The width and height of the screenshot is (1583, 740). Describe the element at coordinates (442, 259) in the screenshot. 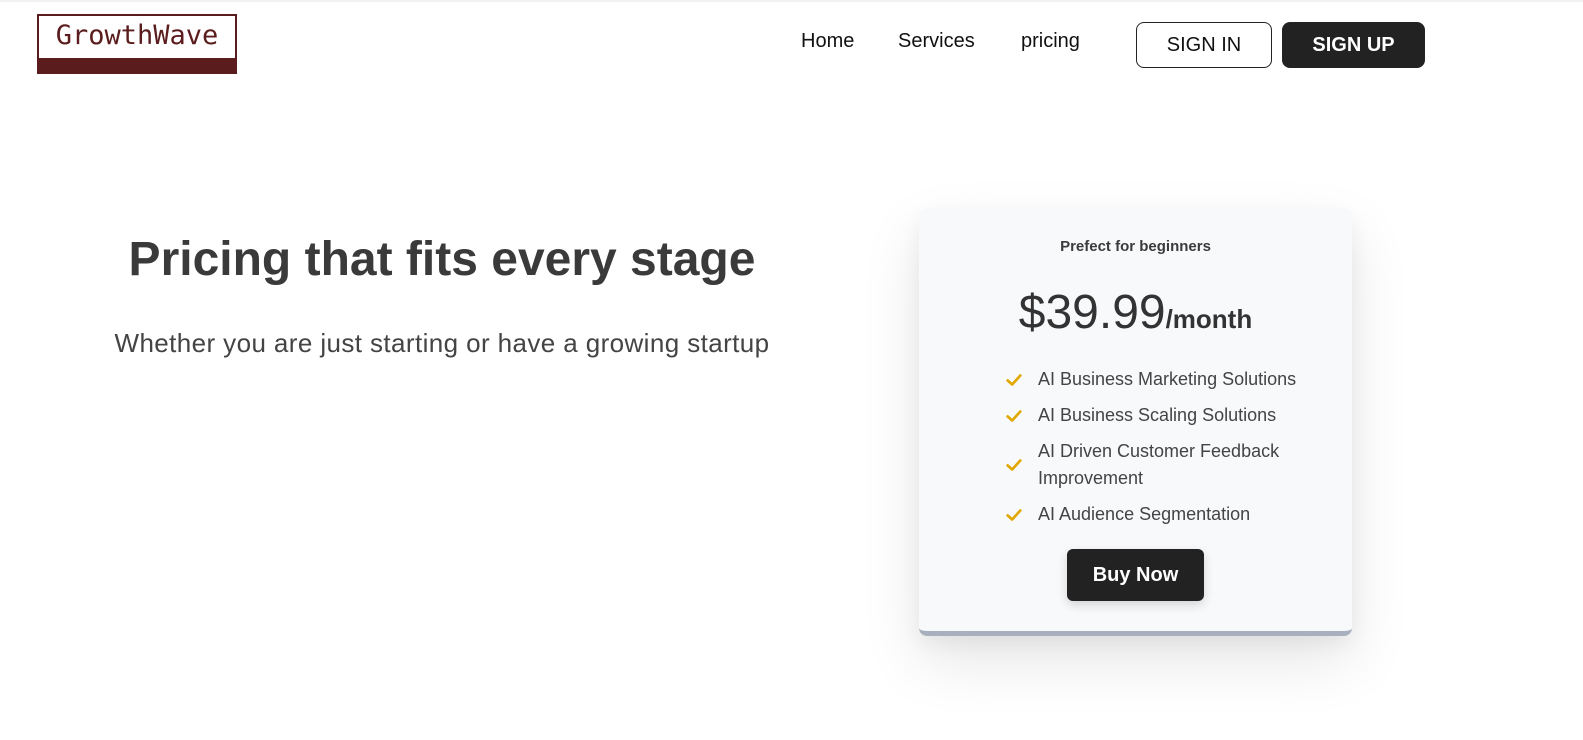

I see `hero-title: Pricing that fits every stage` at that location.